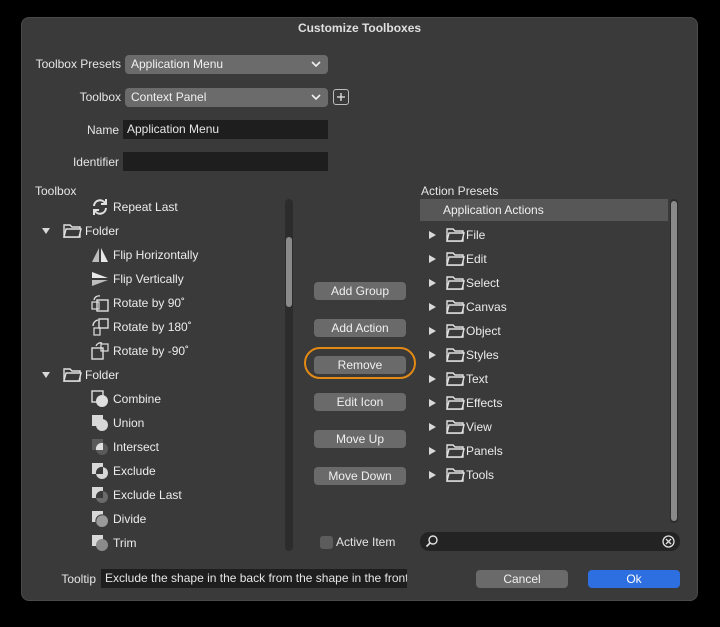 The height and width of the screenshot is (627, 720). What do you see at coordinates (113, 541) in the screenshot?
I see `tree-item: Trim` at bounding box center [113, 541].